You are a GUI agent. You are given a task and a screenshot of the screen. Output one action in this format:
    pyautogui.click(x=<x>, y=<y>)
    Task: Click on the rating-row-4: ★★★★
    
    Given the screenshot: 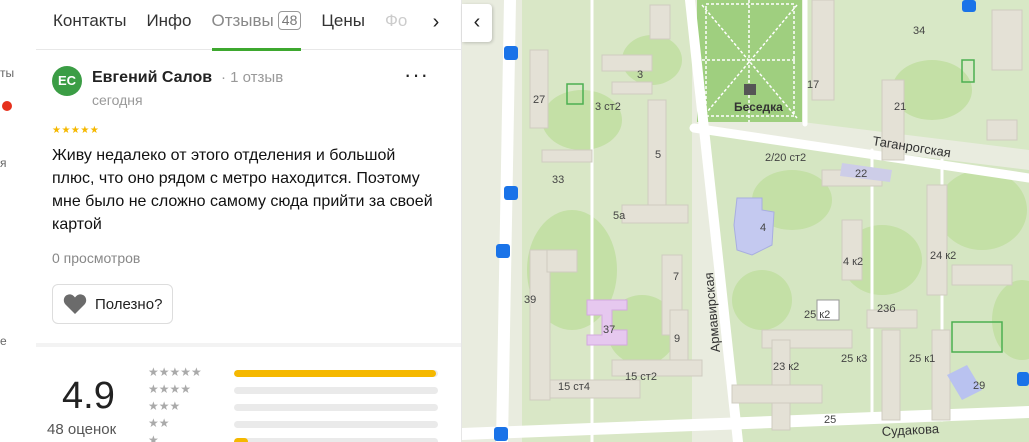 What is the action you would take?
    pyautogui.click(x=298, y=389)
    